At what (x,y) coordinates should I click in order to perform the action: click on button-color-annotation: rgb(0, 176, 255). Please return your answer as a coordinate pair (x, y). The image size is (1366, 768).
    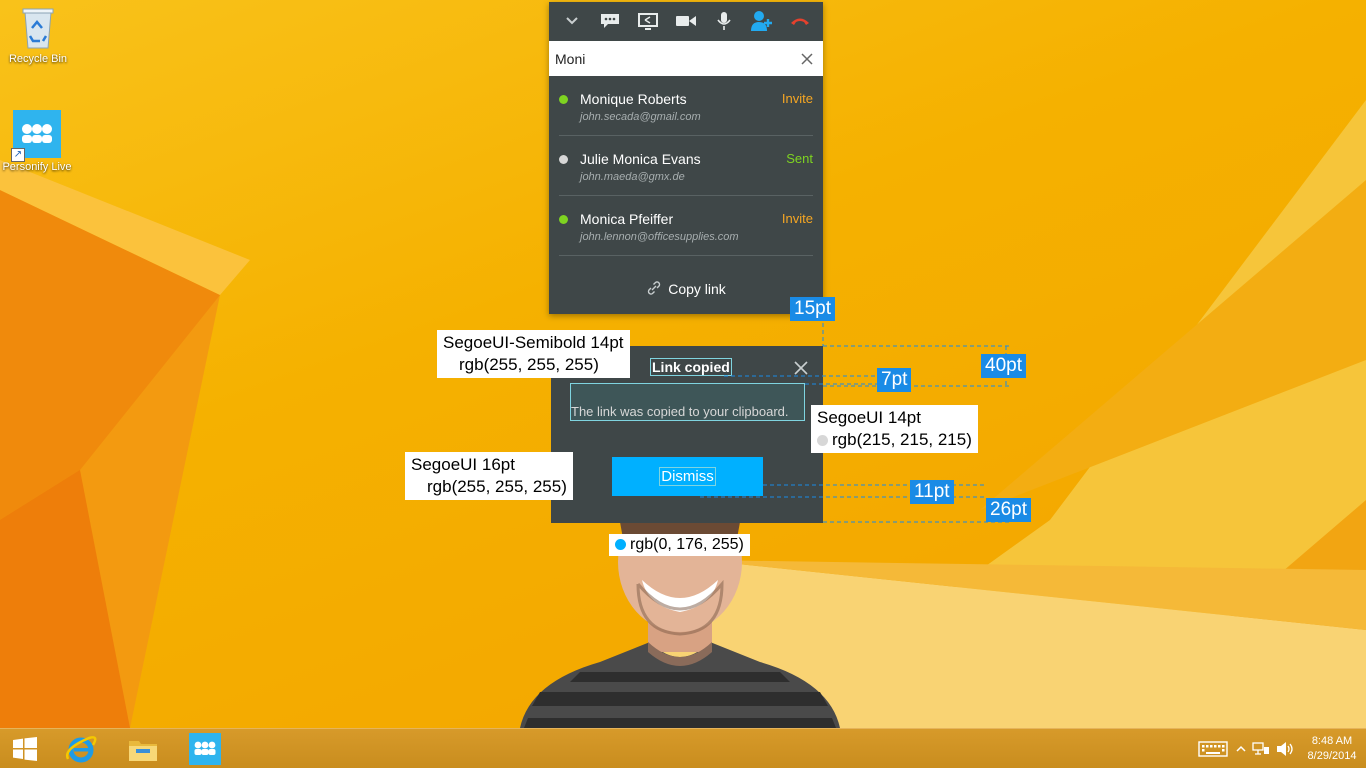
    Looking at the image, I should click on (679, 545).